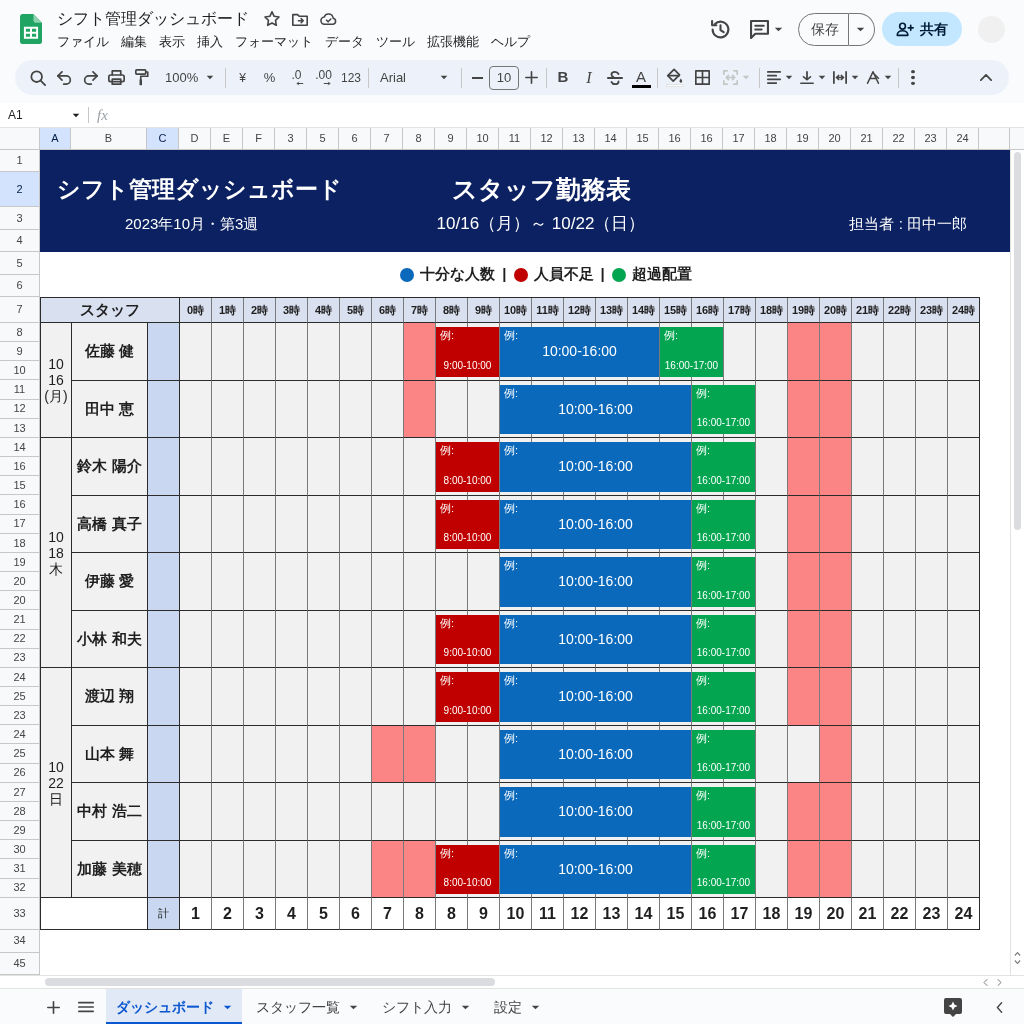  What do you see at coordinates (20, 811) in the screenshot?
I see `row-header: 28` at bounding box center [20, 811].